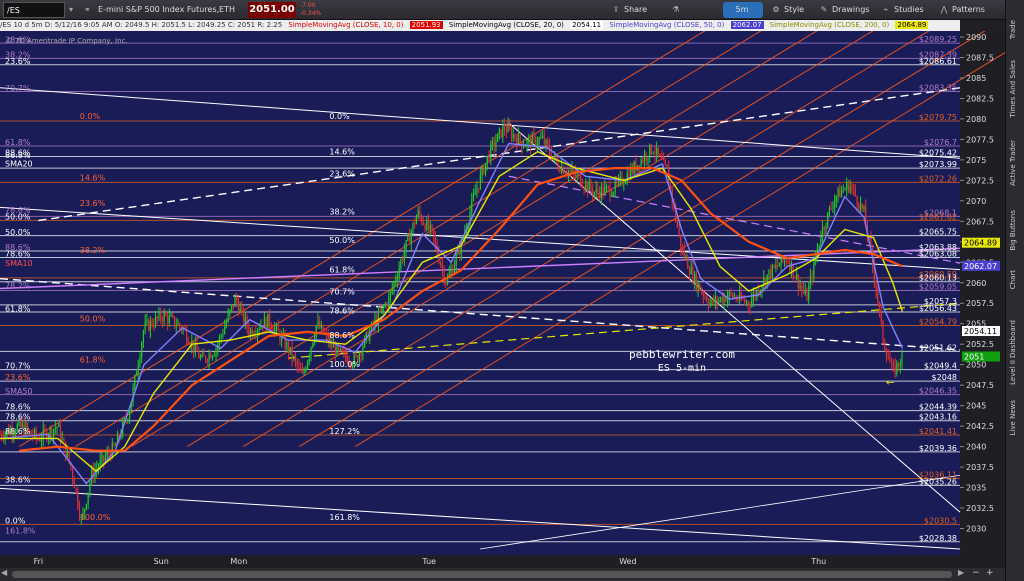 The image size is (1024, 581). Describe the element at coordinates (1013, 372) in the screenshot. I see `sidebar-tab-level-ii: Level II` at that location.